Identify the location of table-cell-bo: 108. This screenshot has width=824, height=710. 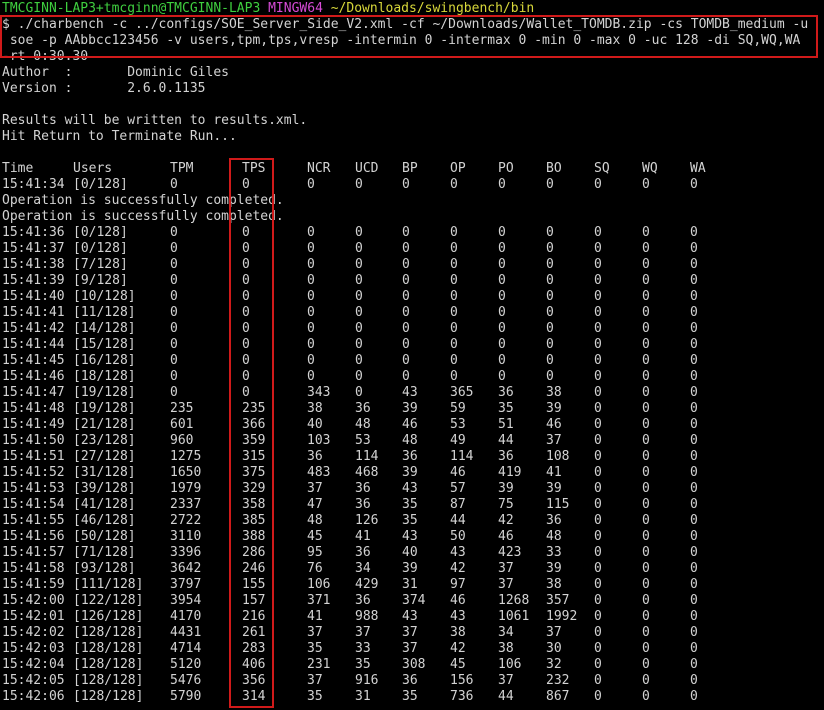
(558, 456).